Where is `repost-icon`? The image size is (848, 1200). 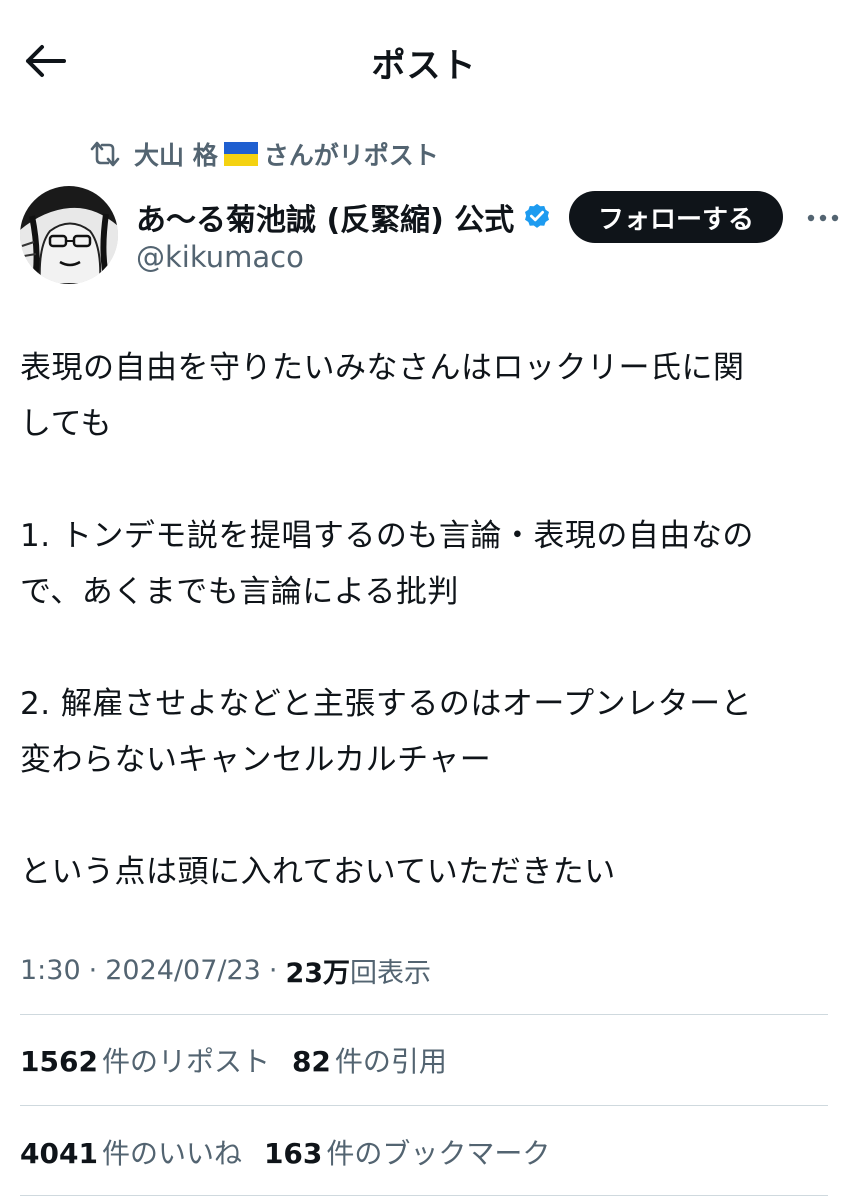 repost-icon is located at coordinates (105, 154).